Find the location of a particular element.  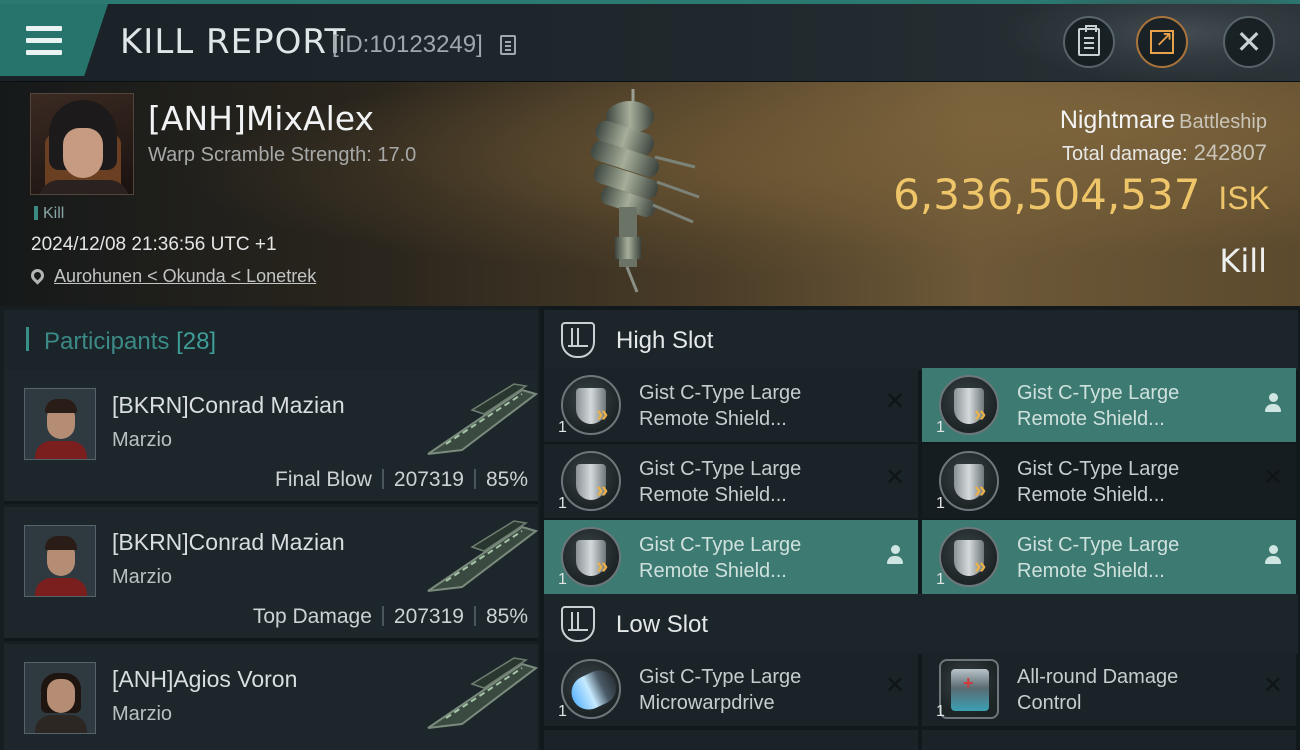

close-button: ✕ is located at coordinates (1249, 42).